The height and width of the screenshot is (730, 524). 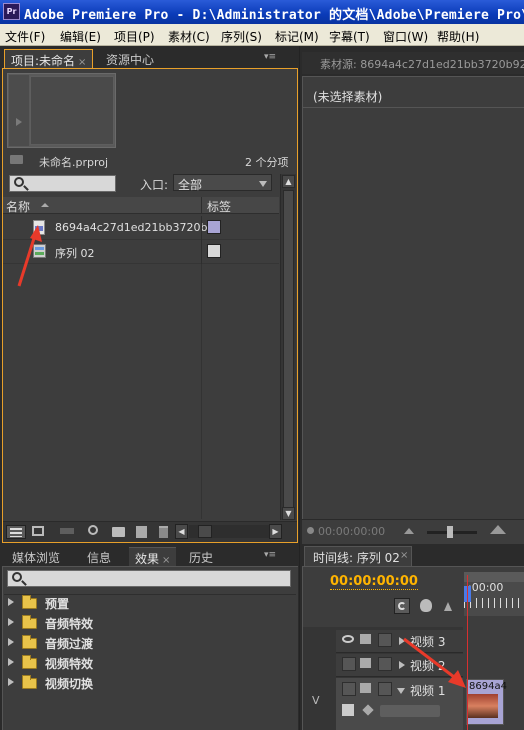 I want to click on tree-item-label: 音频特效, so click(x=69, y=624).